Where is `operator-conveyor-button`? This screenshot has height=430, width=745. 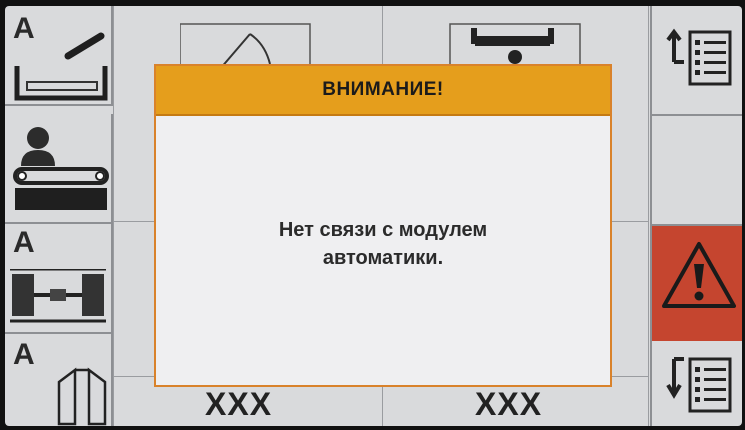
operator-conveyor-button is located at coordinates (59, 169).